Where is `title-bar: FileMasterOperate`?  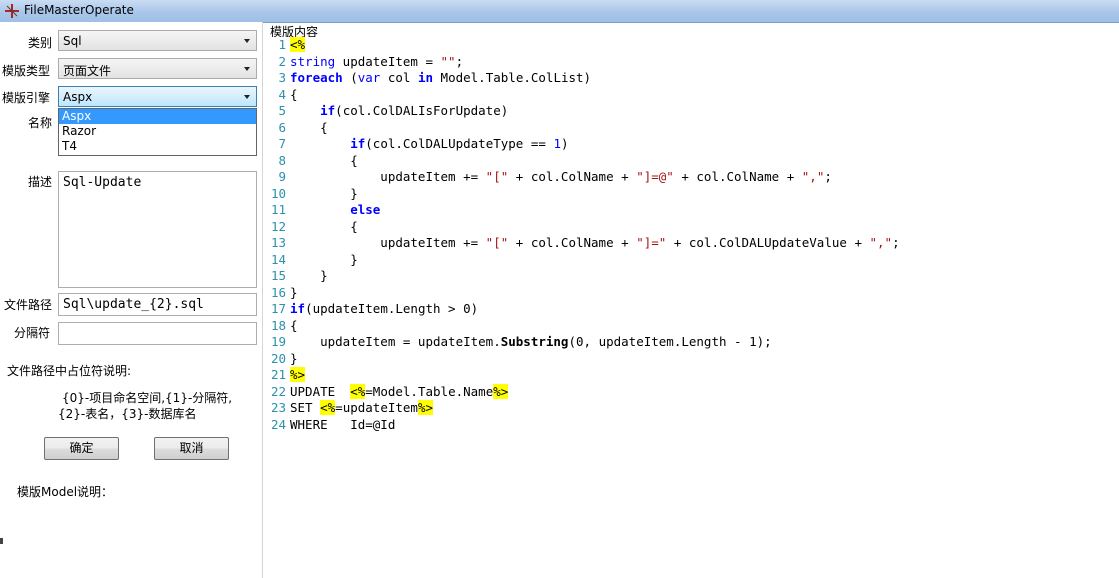
title-bar: FileMasterOperate is located at coordinates (559, 11).